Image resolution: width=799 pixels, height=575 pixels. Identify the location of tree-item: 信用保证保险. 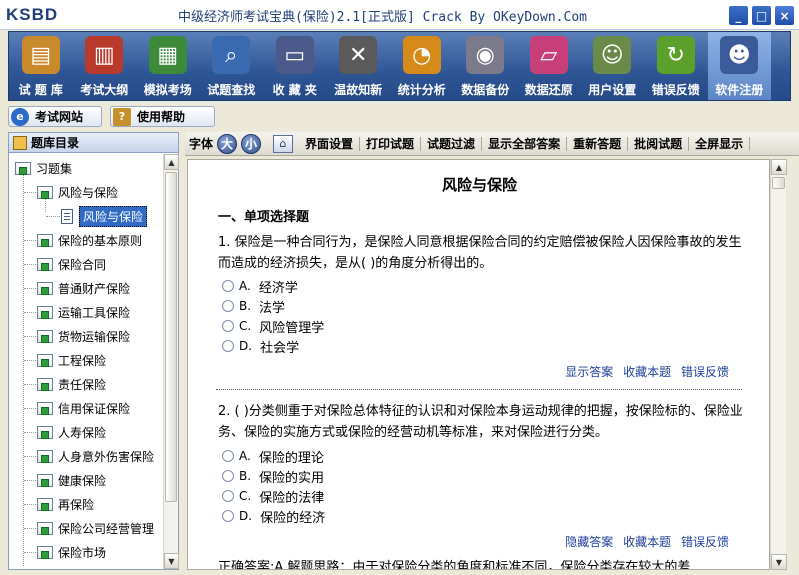
(83, 408).